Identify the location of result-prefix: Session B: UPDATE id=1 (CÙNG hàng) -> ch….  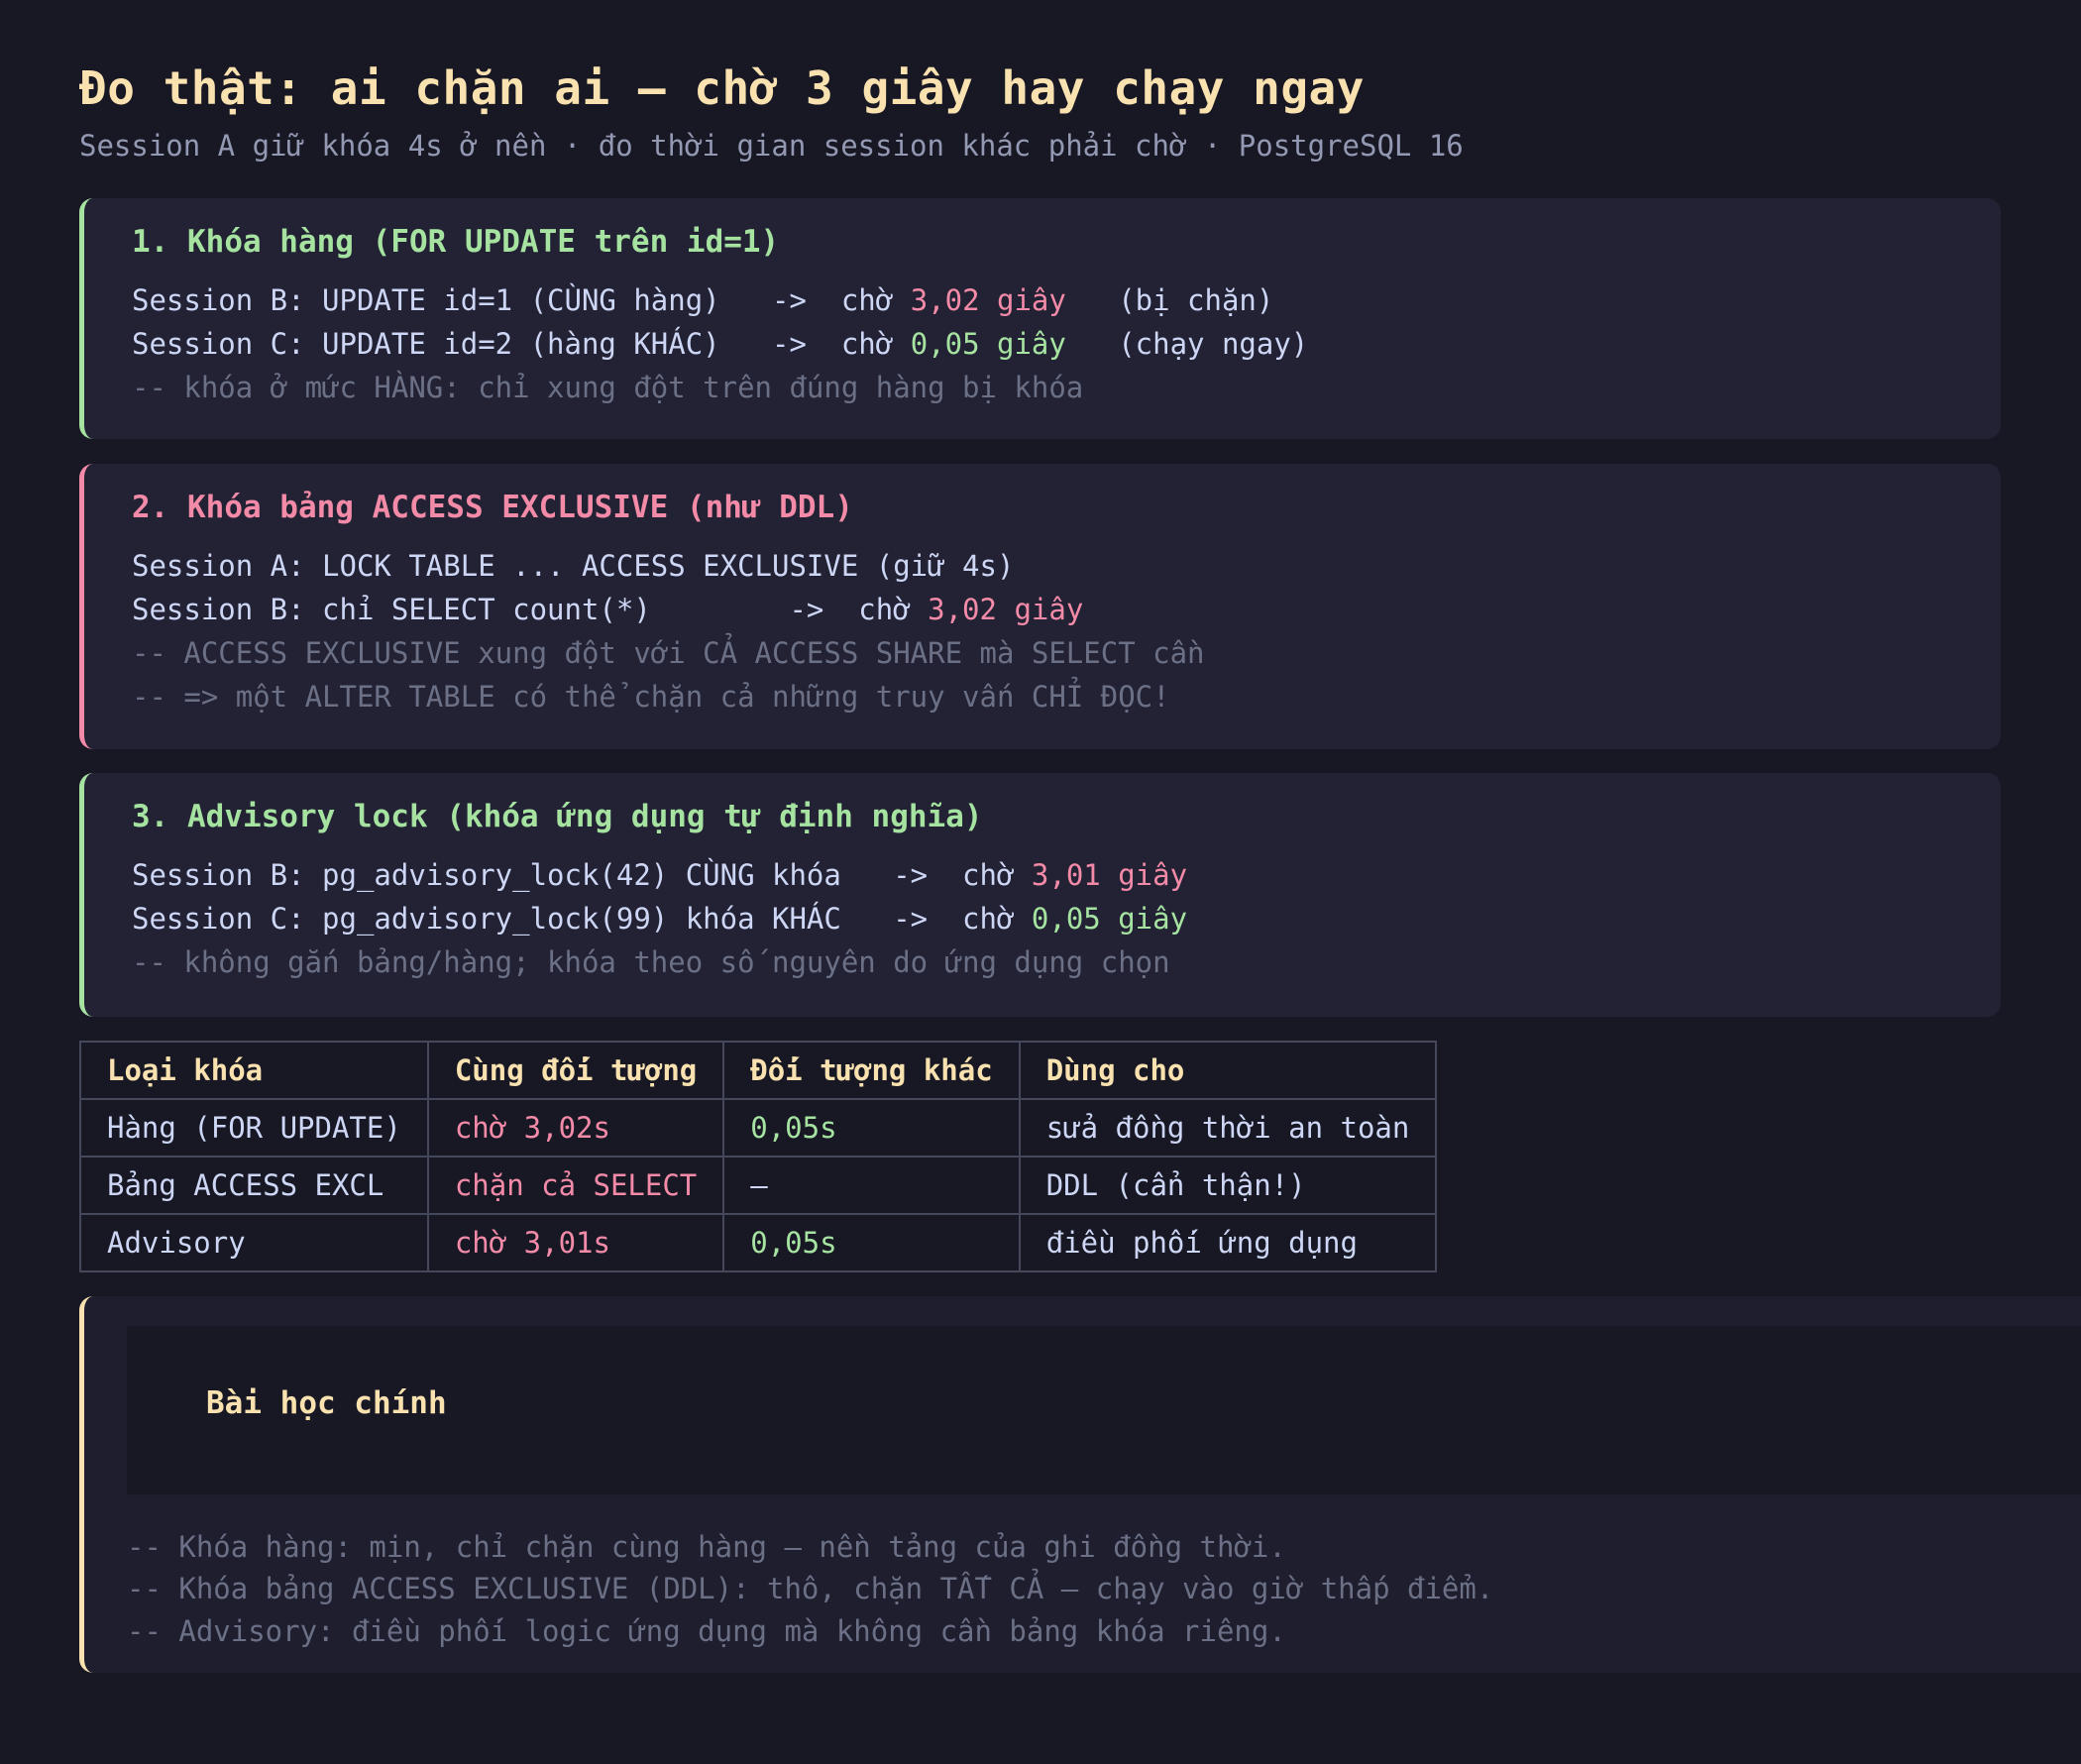
(521, 300).